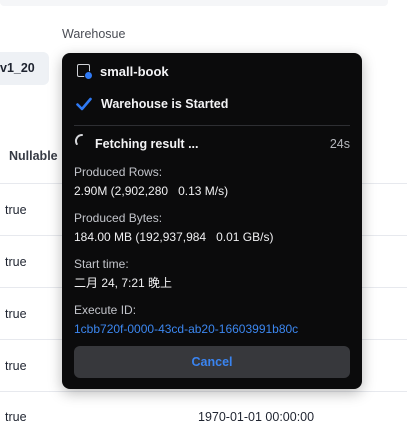 The image size is (407, 437). I want to click on produced-bytes-value: 184.00 MB (192,937,984 0.01 GB/s), so click(174, 237).